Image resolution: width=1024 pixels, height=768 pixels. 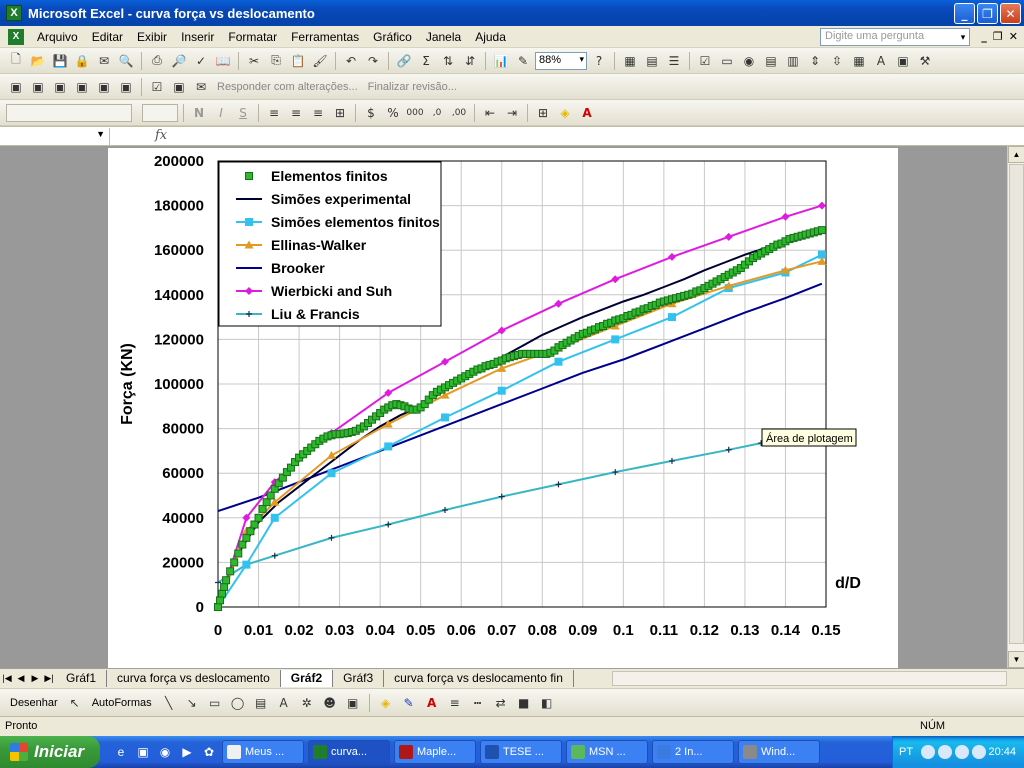 What do you see at coordinates (57, 37) in the screenshot?
I see `menu-arquivo: Arquivo` at bounding box center [57, 37].